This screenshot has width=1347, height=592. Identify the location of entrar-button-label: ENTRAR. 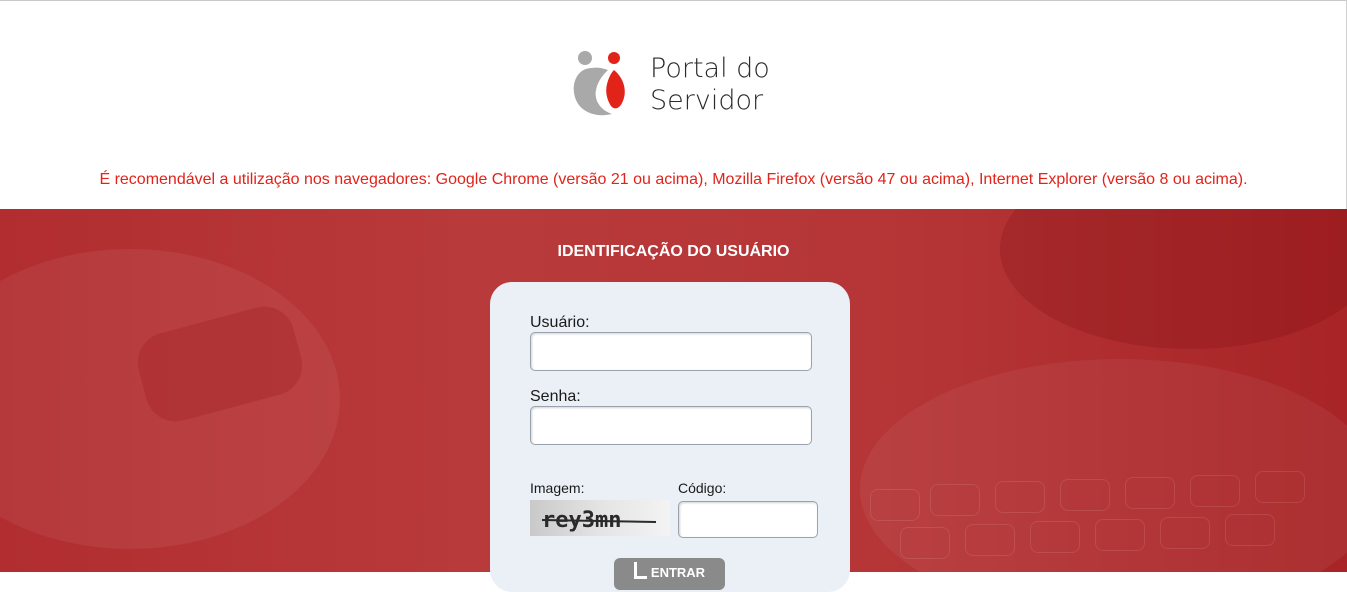
(678, 572).